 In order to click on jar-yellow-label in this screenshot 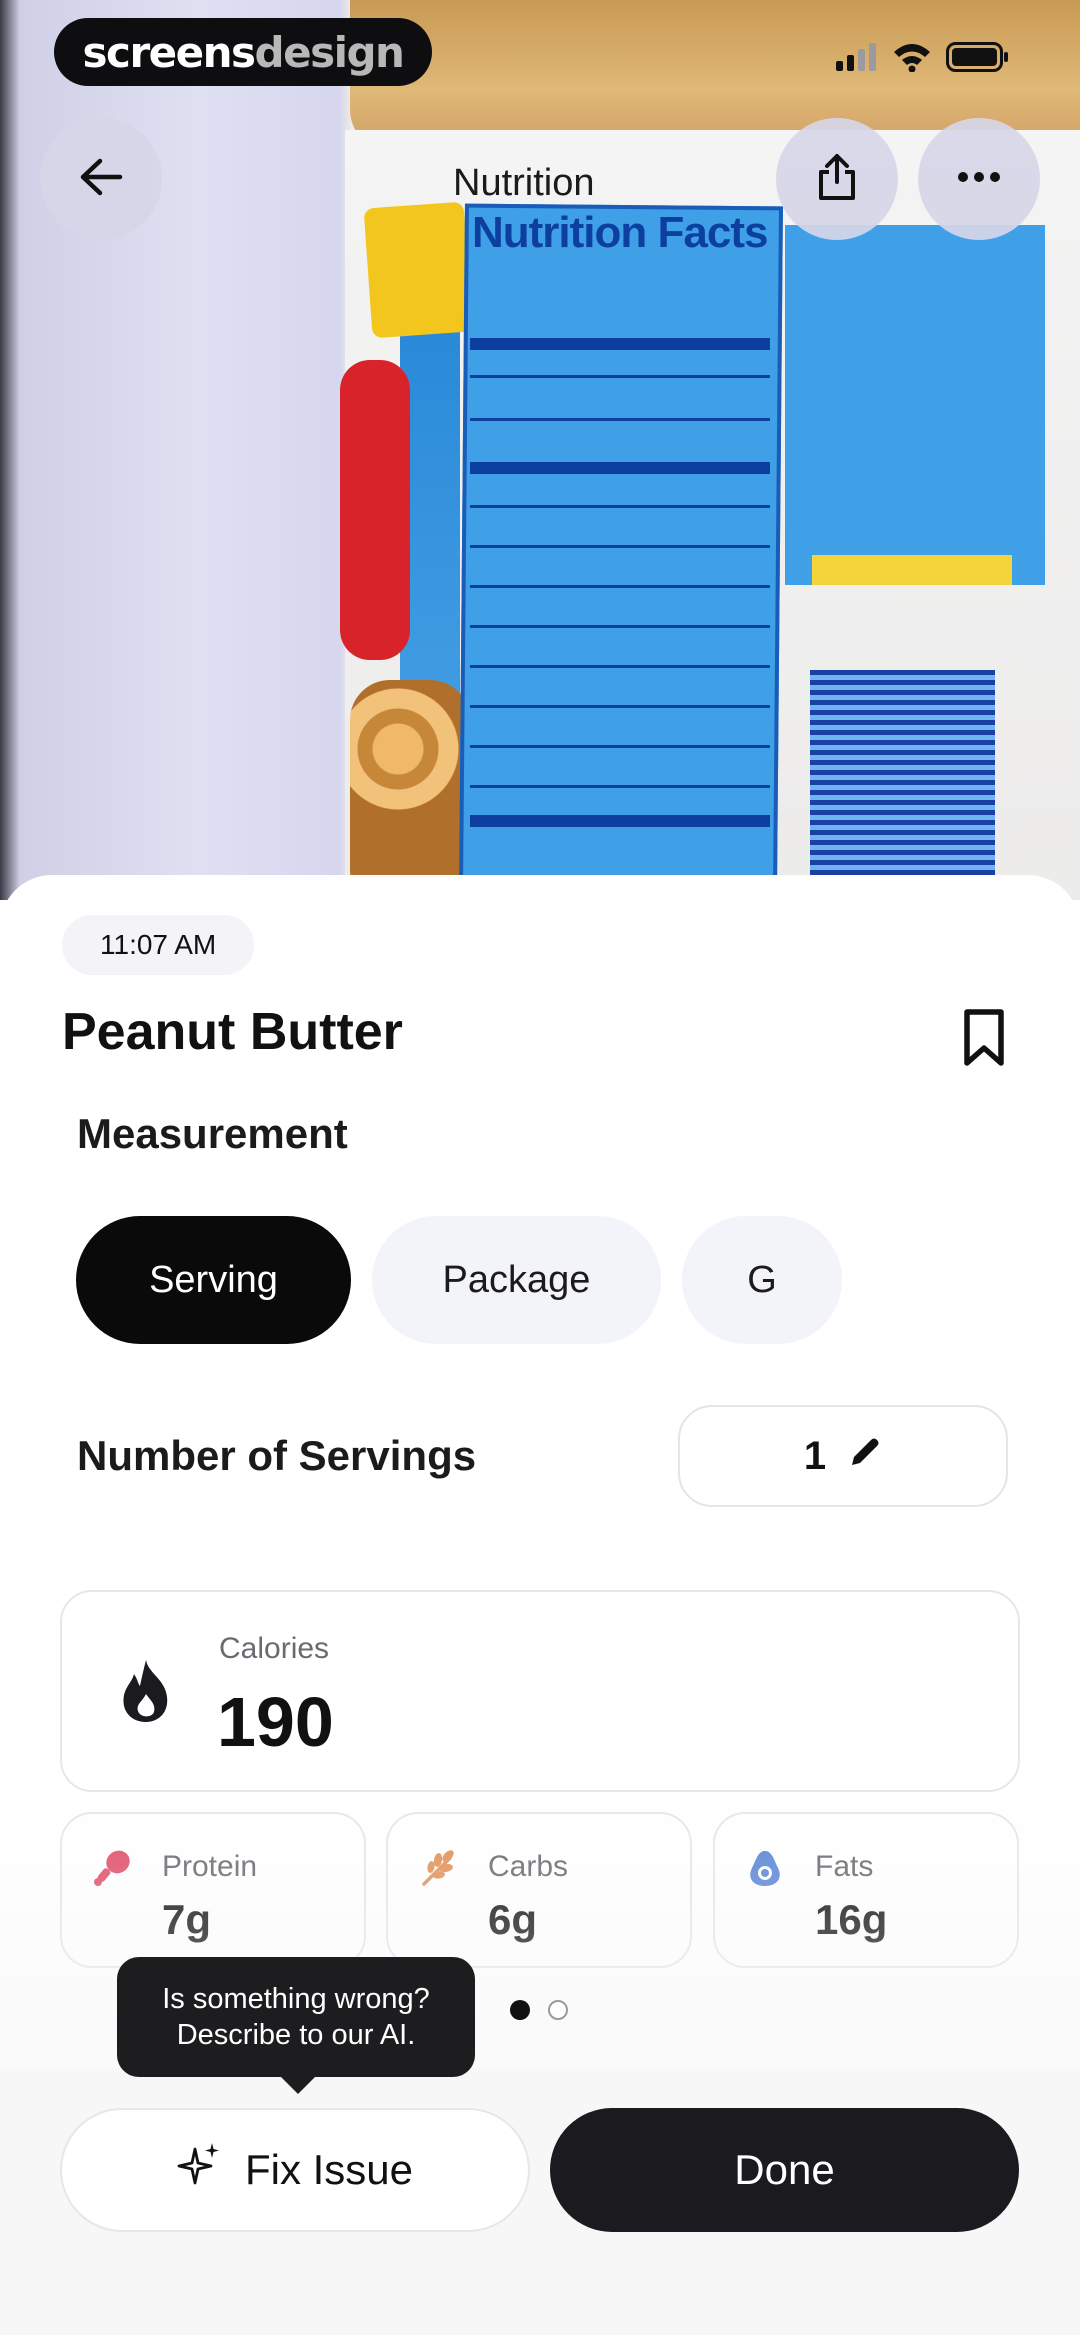, I will do `click(418, 270)`.